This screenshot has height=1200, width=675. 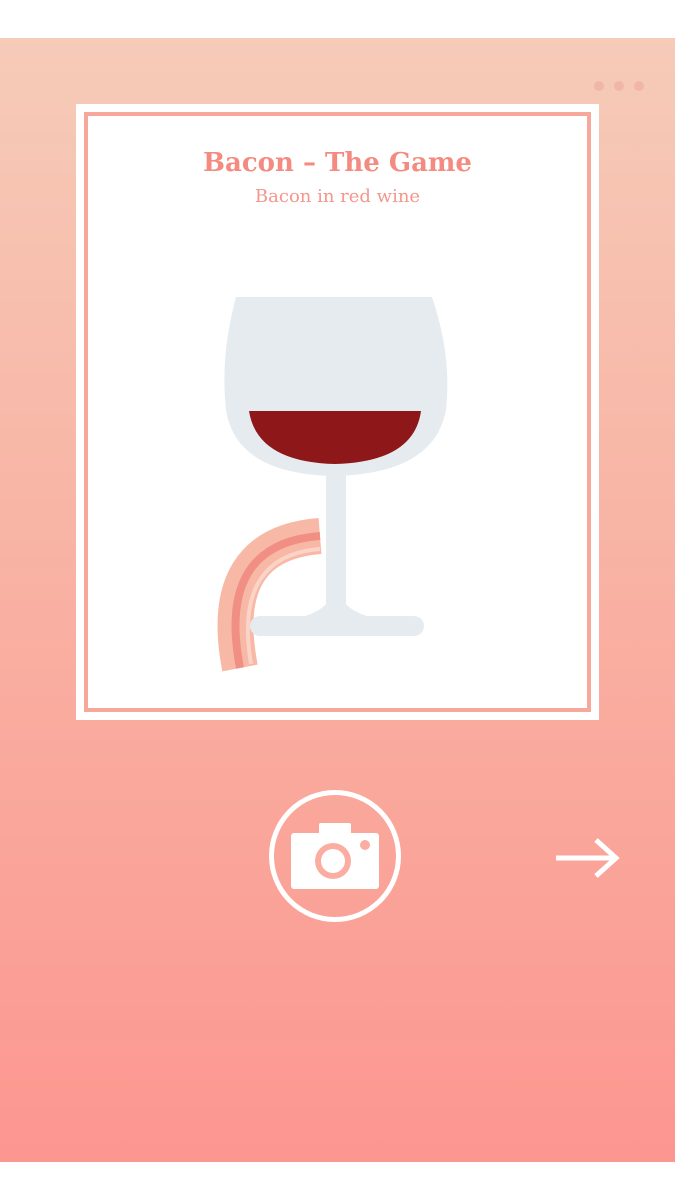 I want to click on more-options-icon, so click(x=619, y=86).